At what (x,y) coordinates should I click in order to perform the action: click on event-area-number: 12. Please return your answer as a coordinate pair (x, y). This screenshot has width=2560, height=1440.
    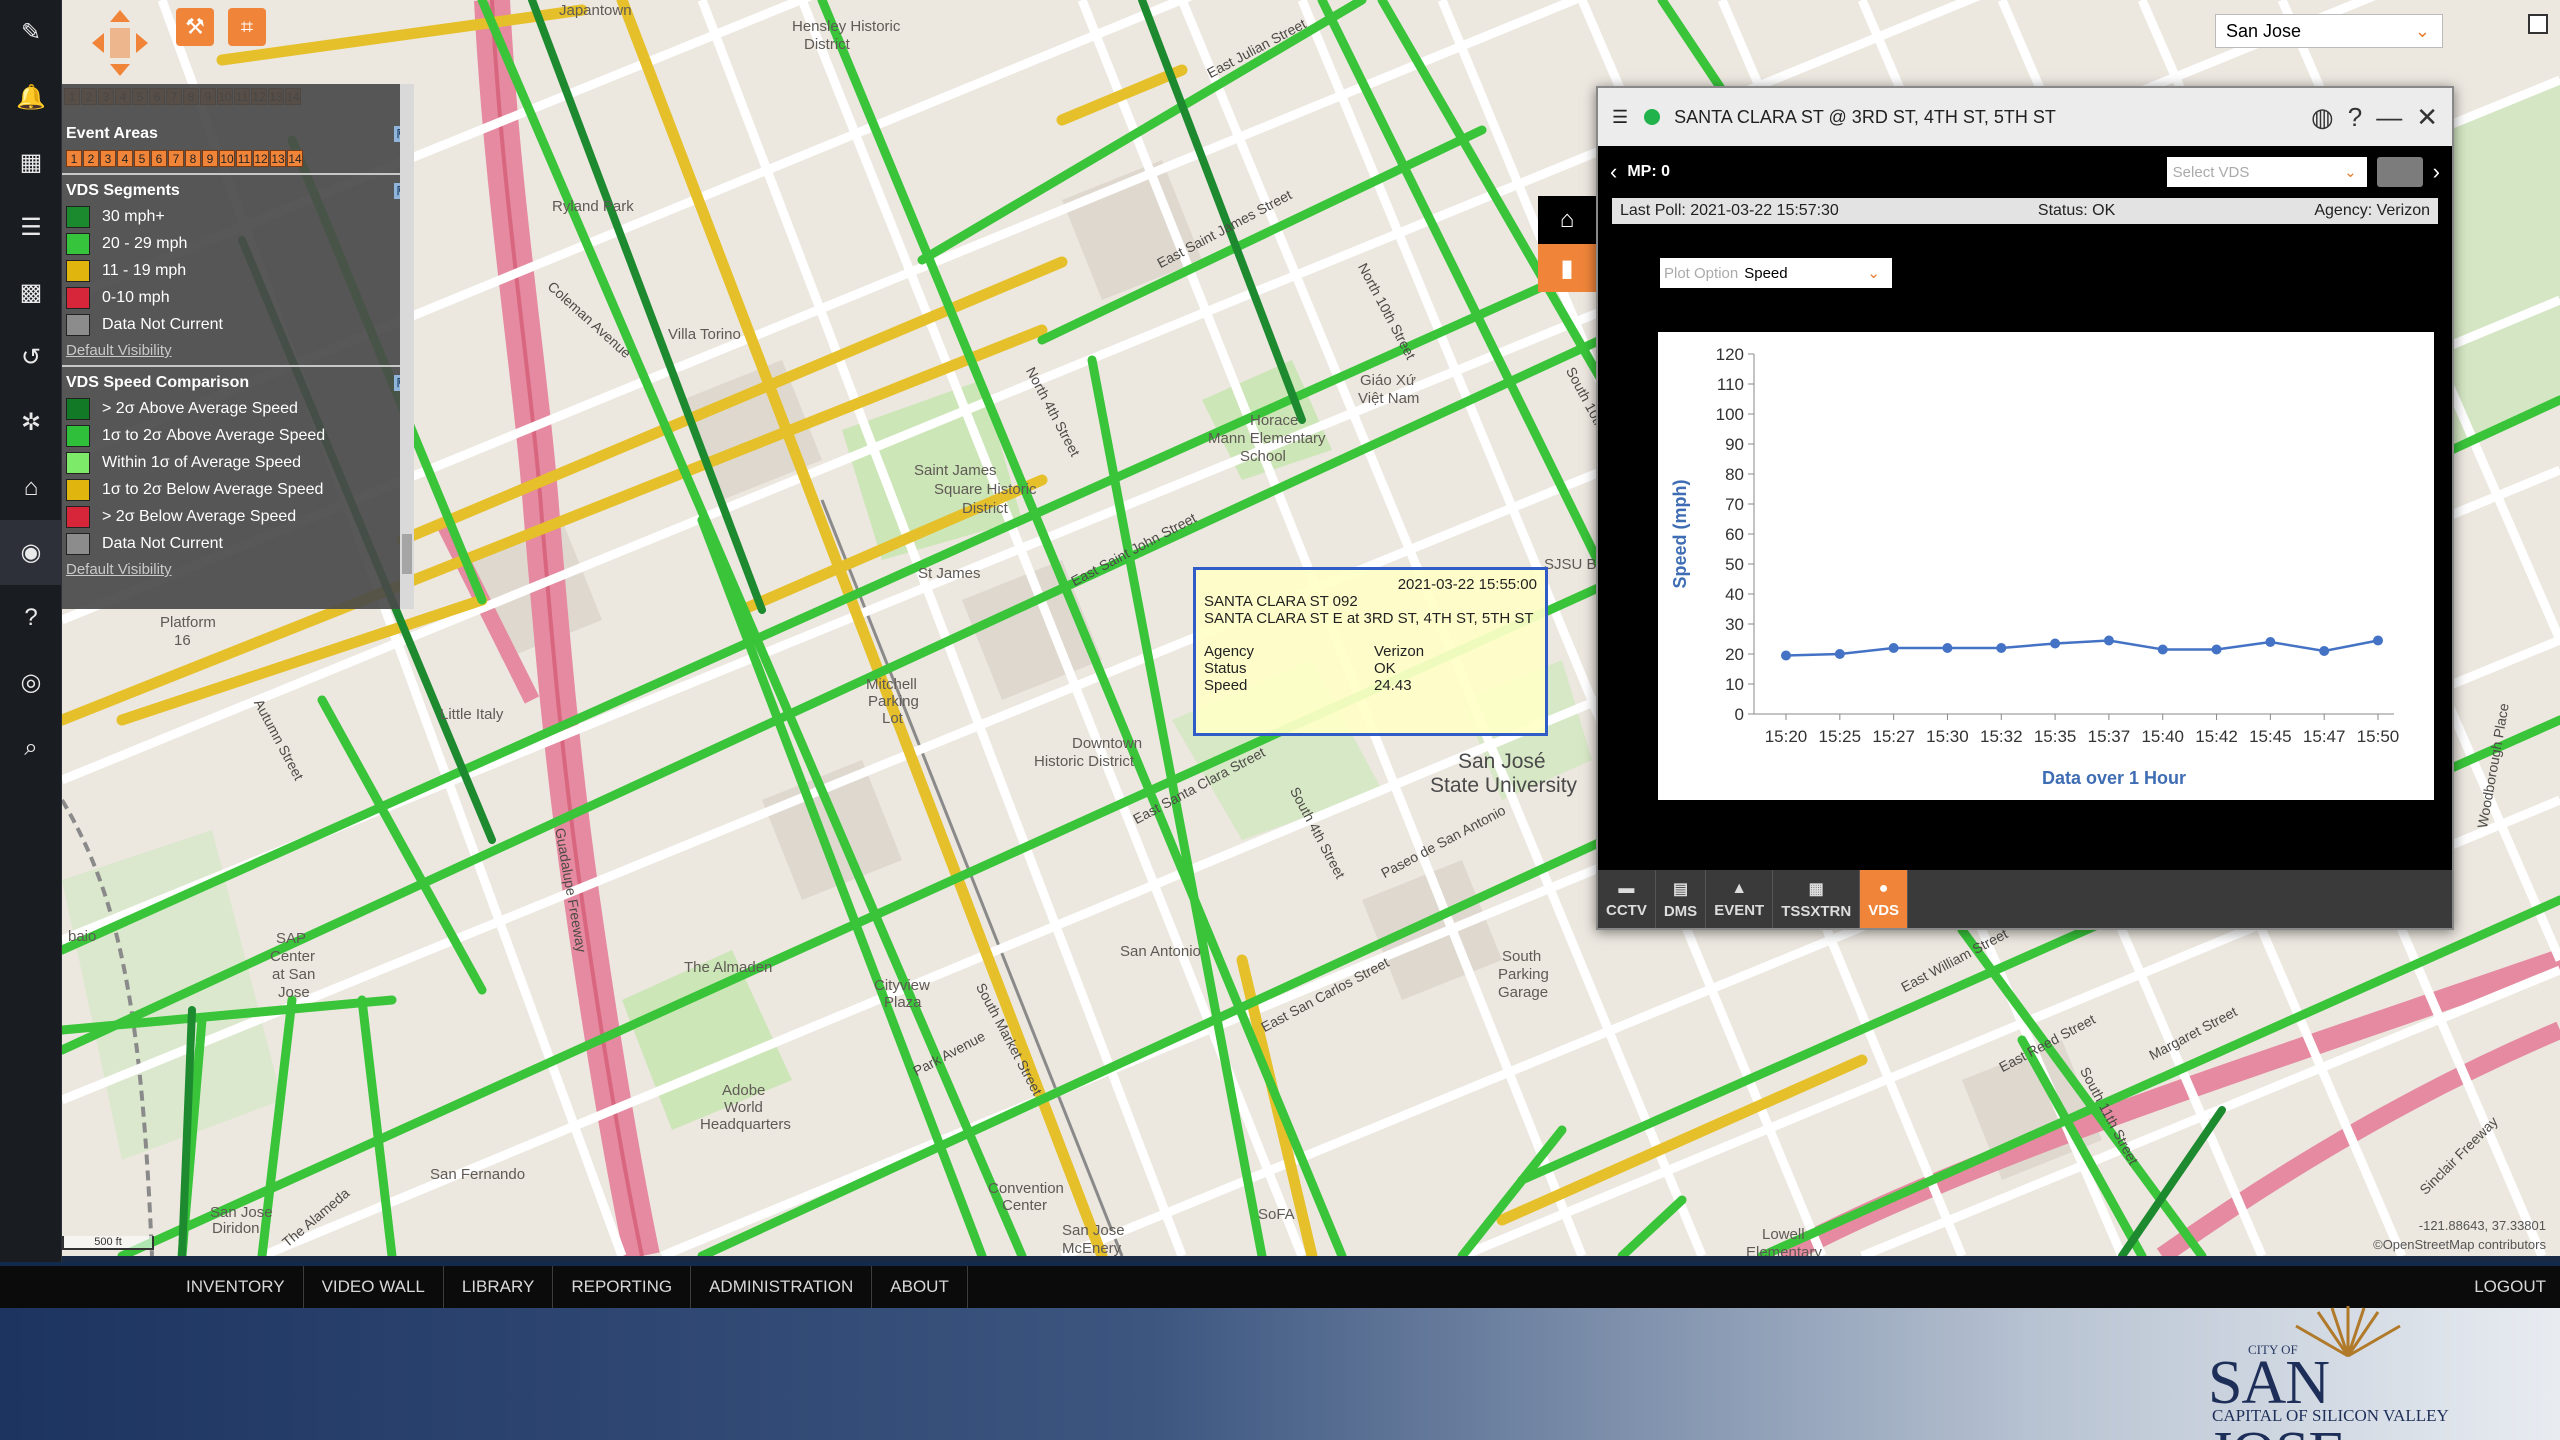
    Looking at the image, I should click on (261, 158).